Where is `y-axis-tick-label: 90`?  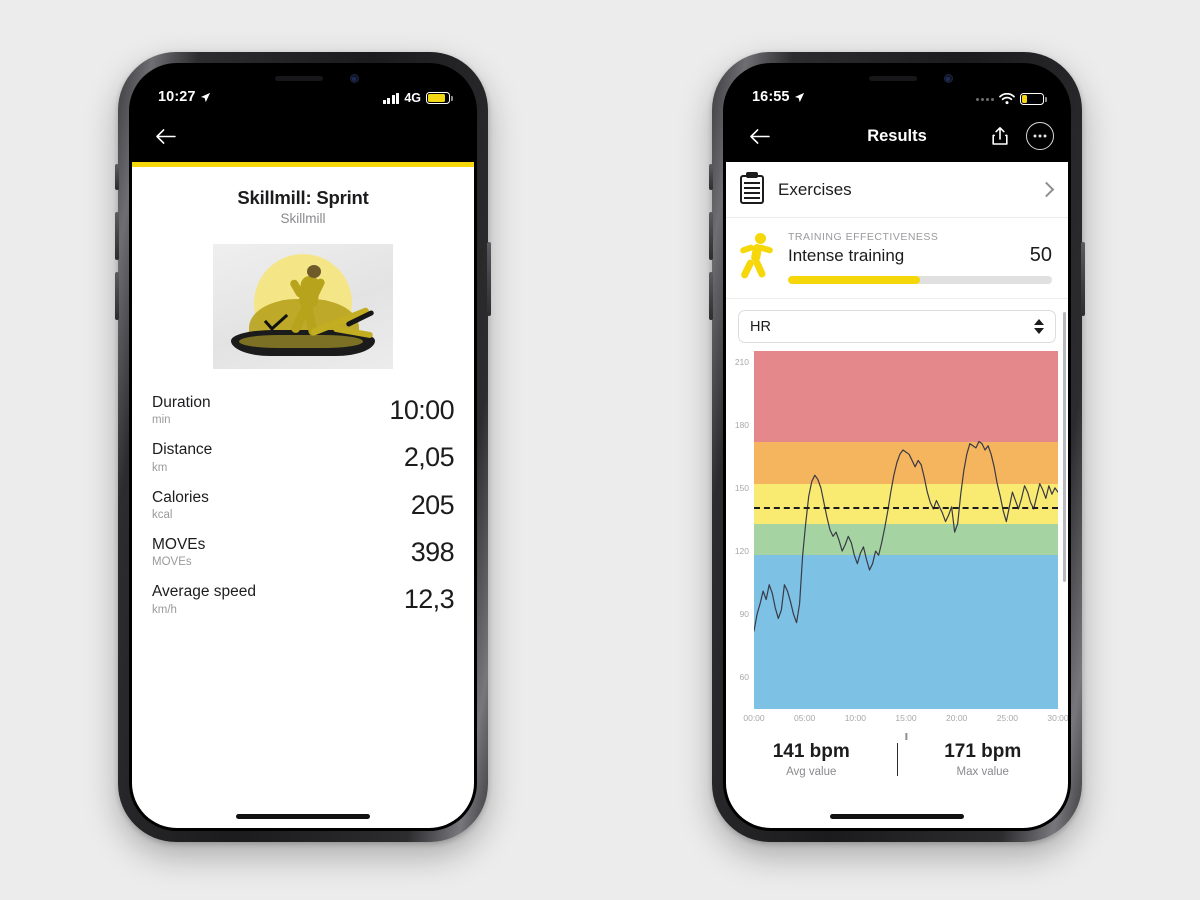
y-axis-tick-label: 90 is located at coordinates (744, 614).